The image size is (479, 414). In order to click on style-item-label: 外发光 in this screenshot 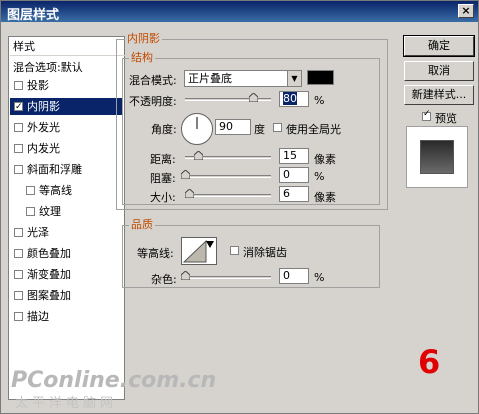, I will do `click(43, 127)`.